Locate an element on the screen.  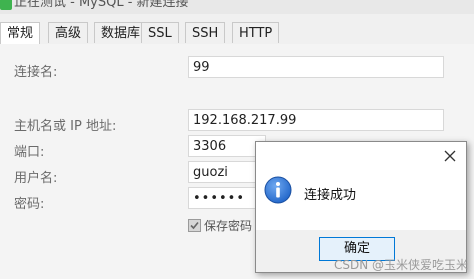
save-password-row: 保存密码 is located at coordinates (220, 226).